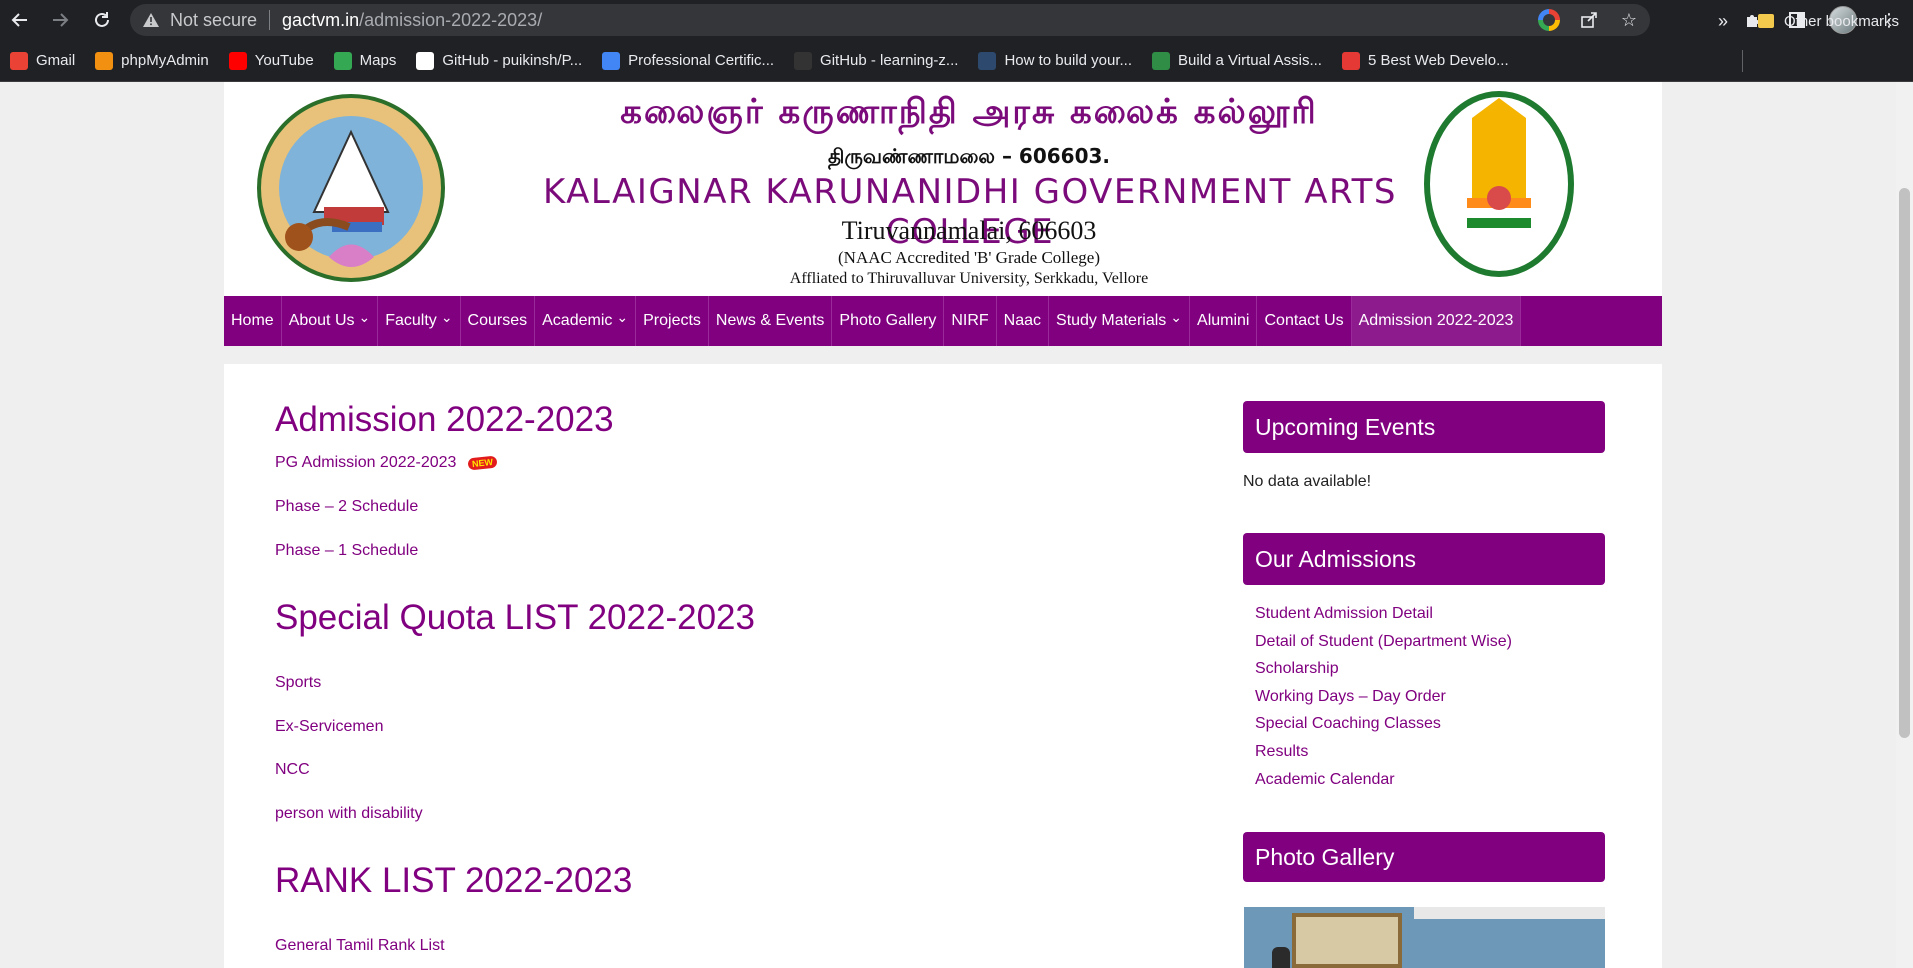 The width and height of the screenshot is (1913, 968). I want to click on bookmark-item: phpMyAdmin, so click(152, 61).